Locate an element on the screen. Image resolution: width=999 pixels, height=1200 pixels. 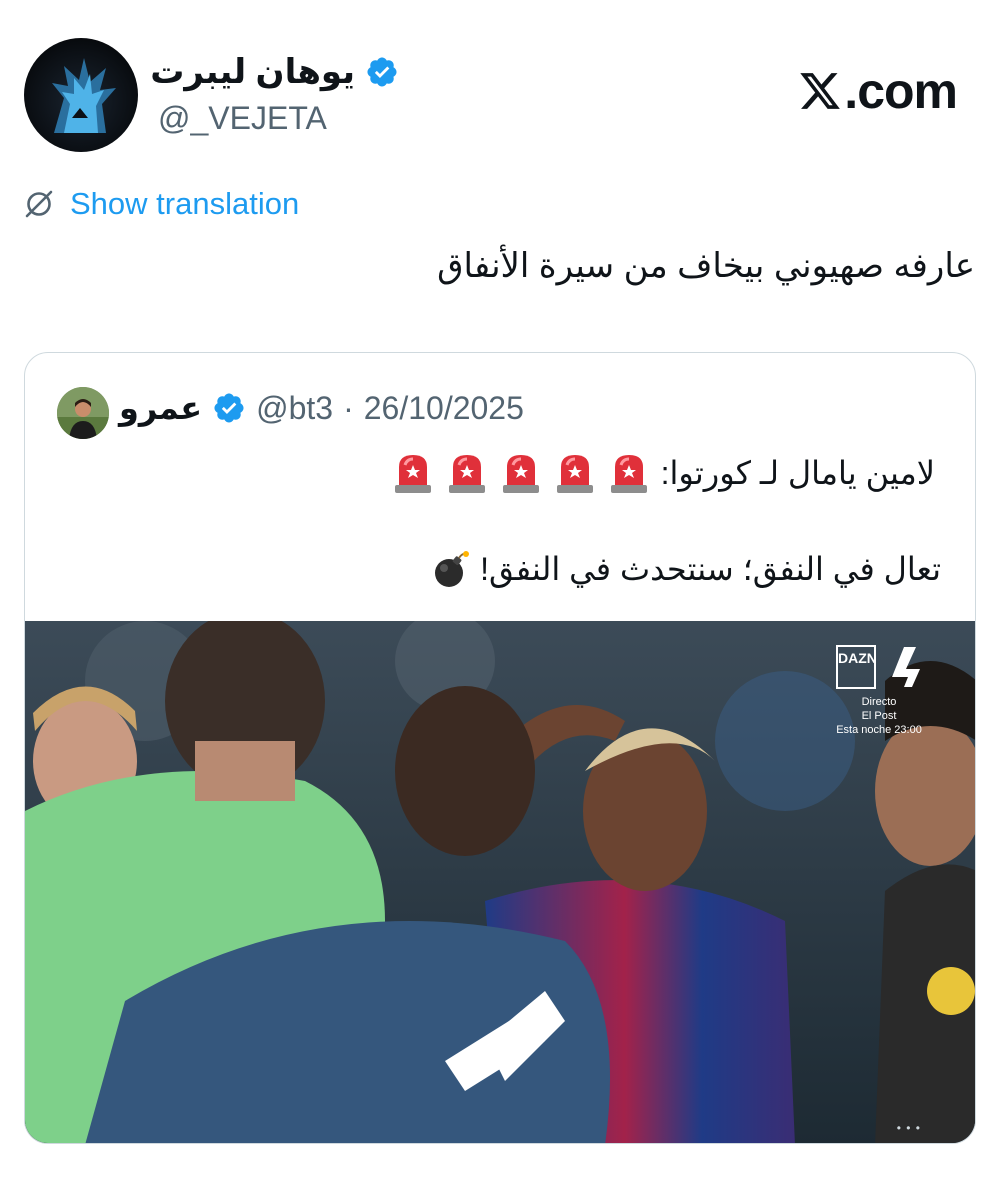
x-logo-icon is located at coordinates (820, 91).